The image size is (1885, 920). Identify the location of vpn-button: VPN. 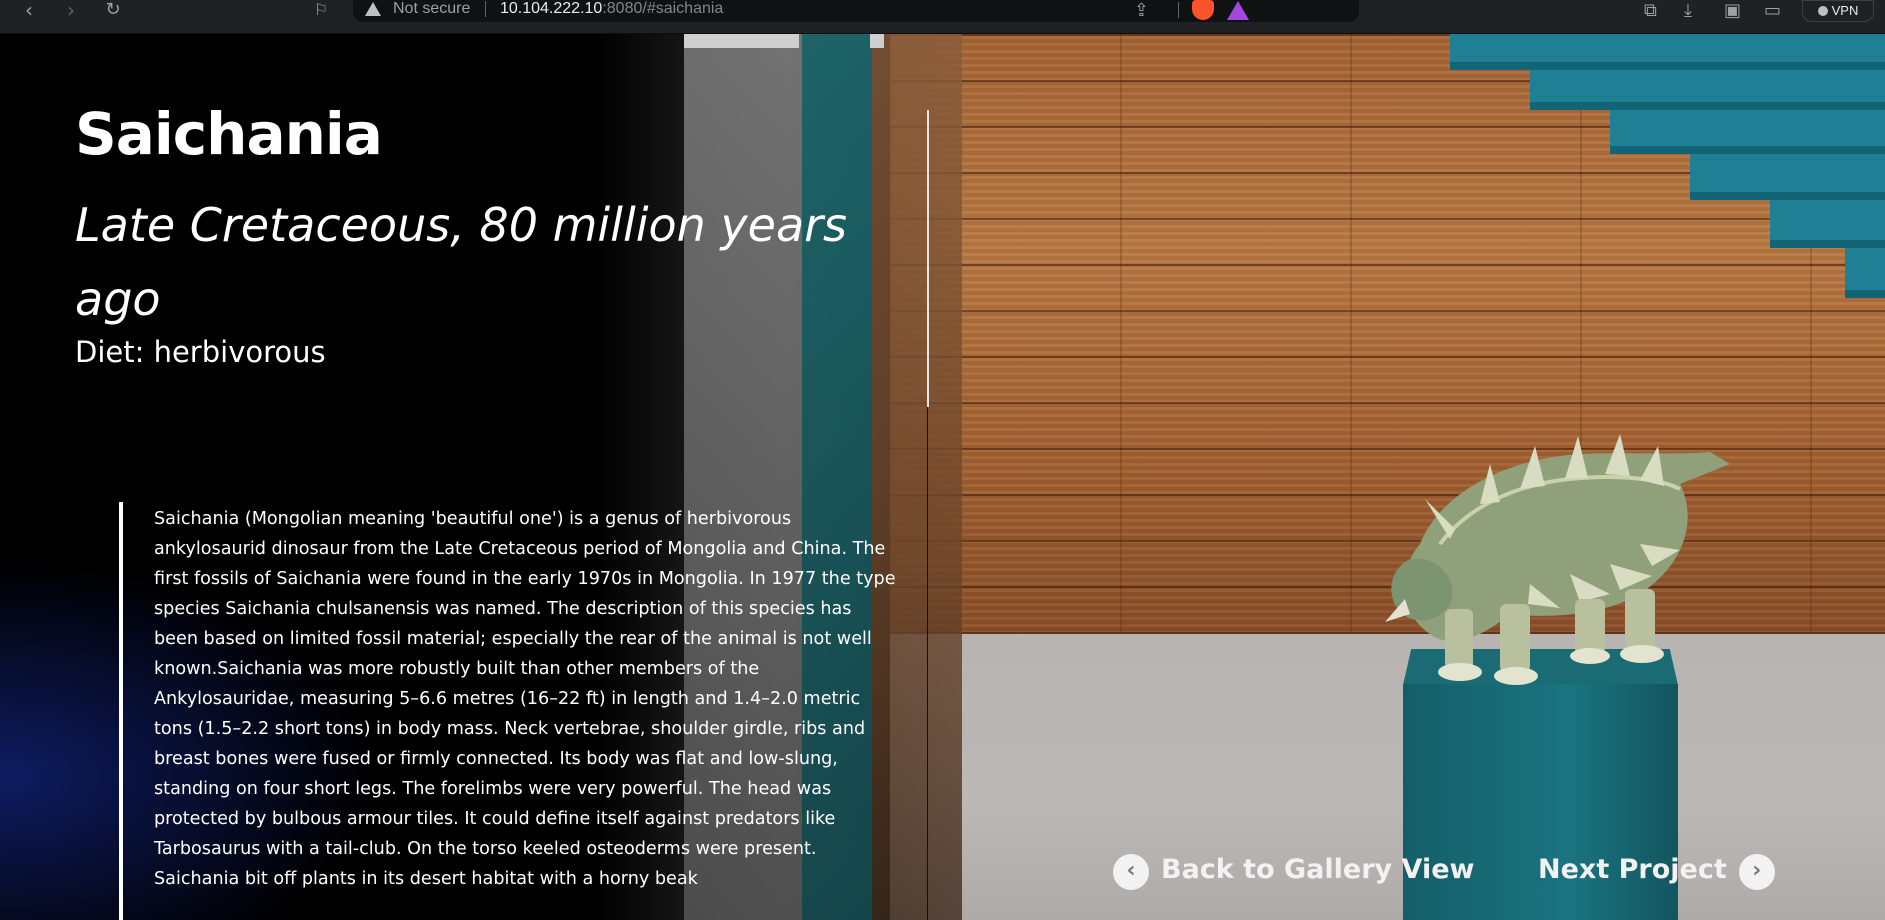
(1838, 11).